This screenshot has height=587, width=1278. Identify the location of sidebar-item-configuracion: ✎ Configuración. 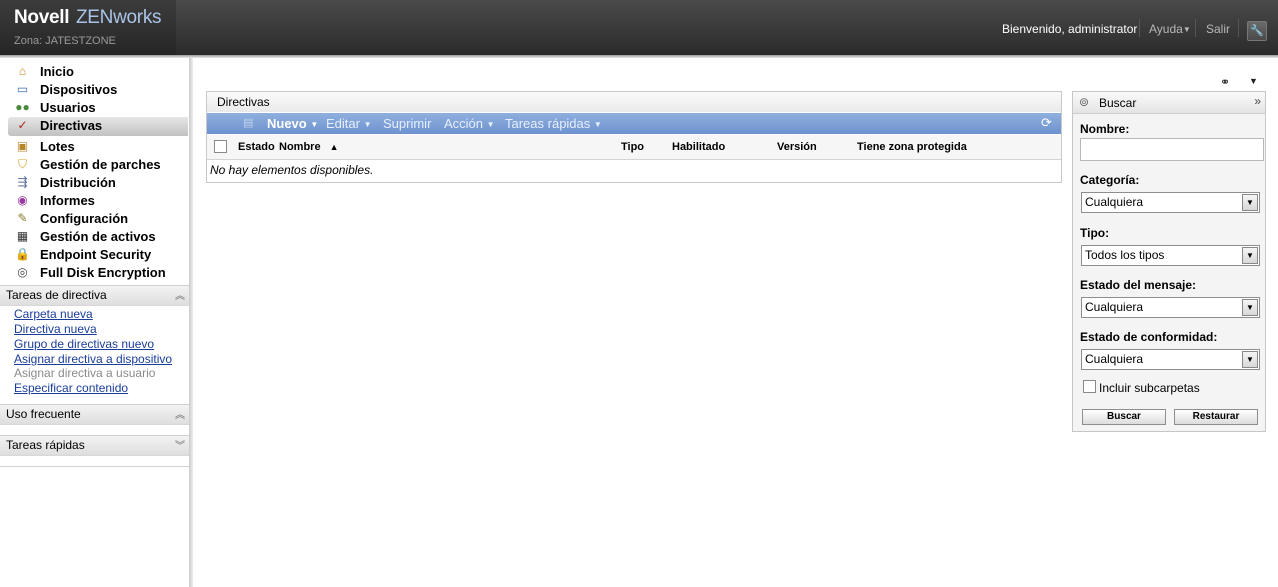
(98, 219).